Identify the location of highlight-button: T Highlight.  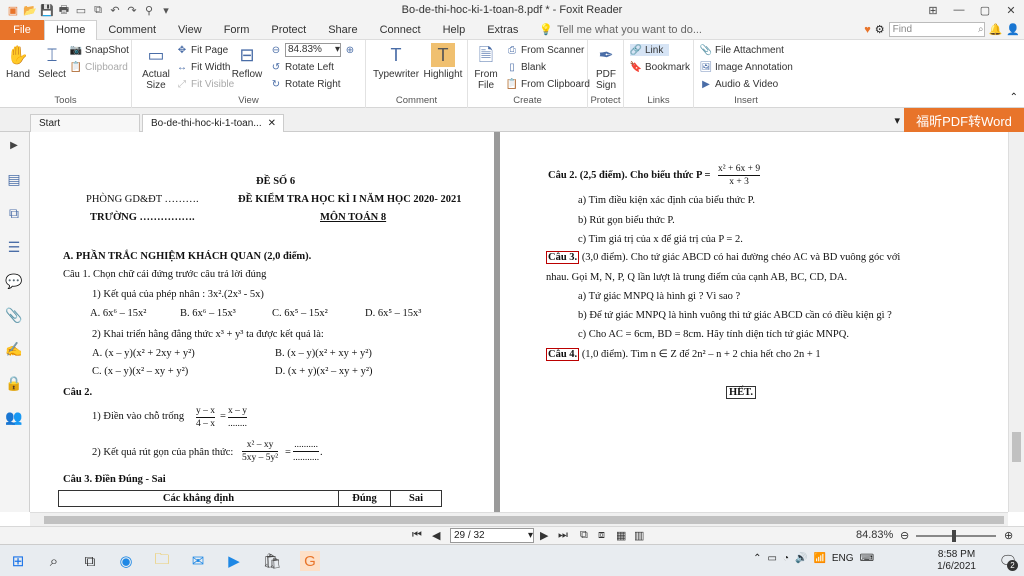
(443, 61).